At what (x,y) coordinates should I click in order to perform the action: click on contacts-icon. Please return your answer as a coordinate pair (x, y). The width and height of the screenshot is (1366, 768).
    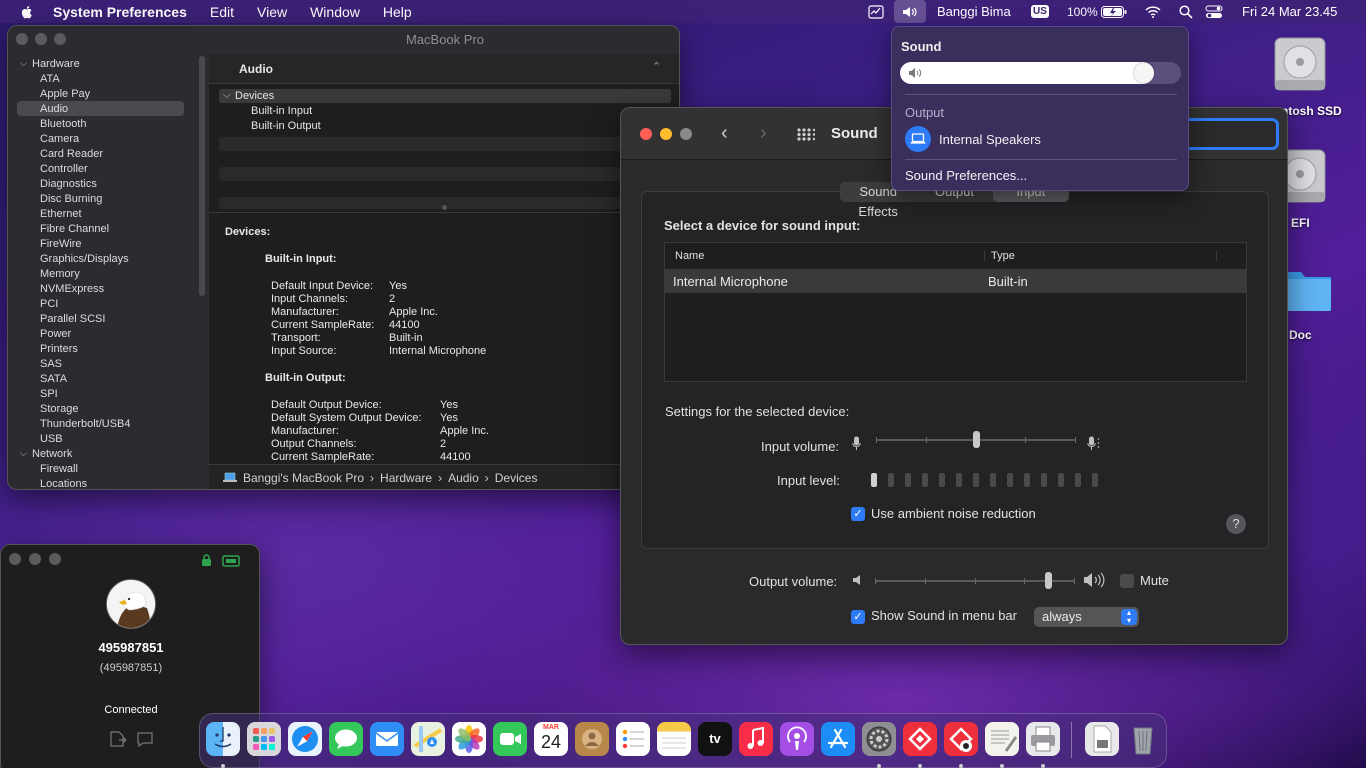
    Looking at the image, I should click on (592, 739).